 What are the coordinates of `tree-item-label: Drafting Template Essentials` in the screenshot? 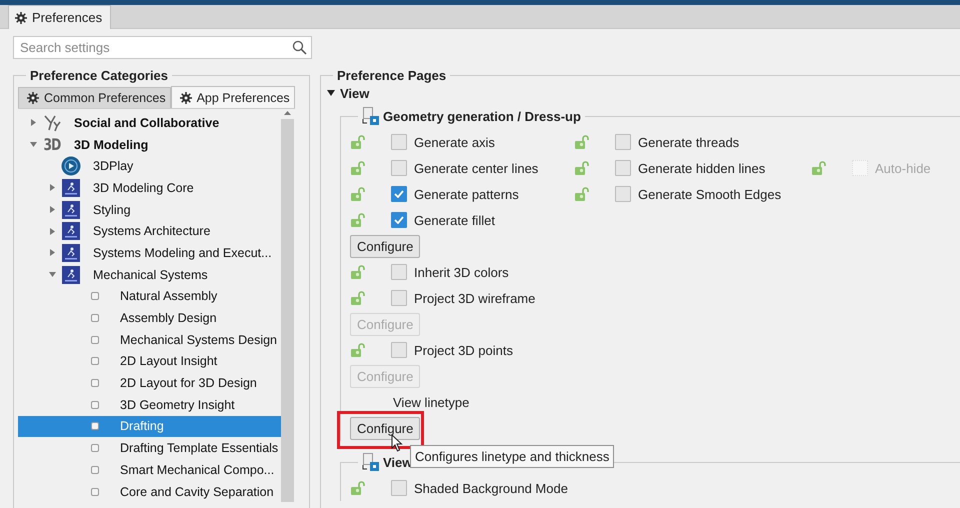 It's located at (199, 448).